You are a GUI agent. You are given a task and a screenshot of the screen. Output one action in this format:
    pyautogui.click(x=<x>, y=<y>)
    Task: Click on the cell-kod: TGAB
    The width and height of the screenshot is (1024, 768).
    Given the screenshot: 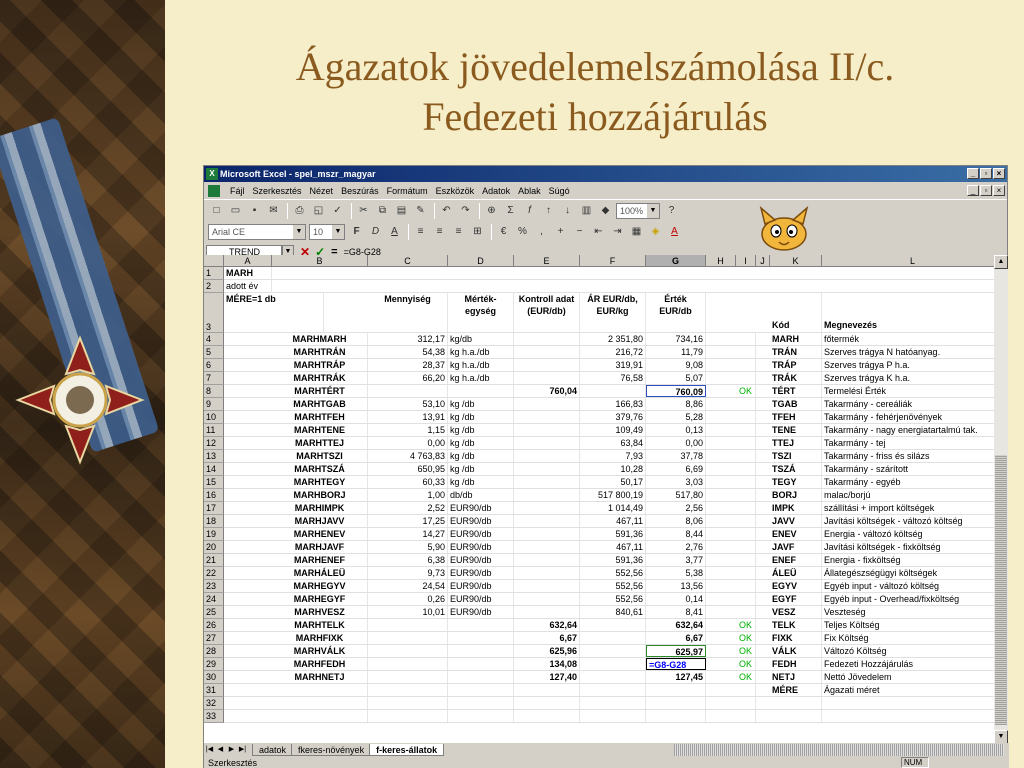 What is the action you would take?
    pyautogui.click(x=796, y=404)
    